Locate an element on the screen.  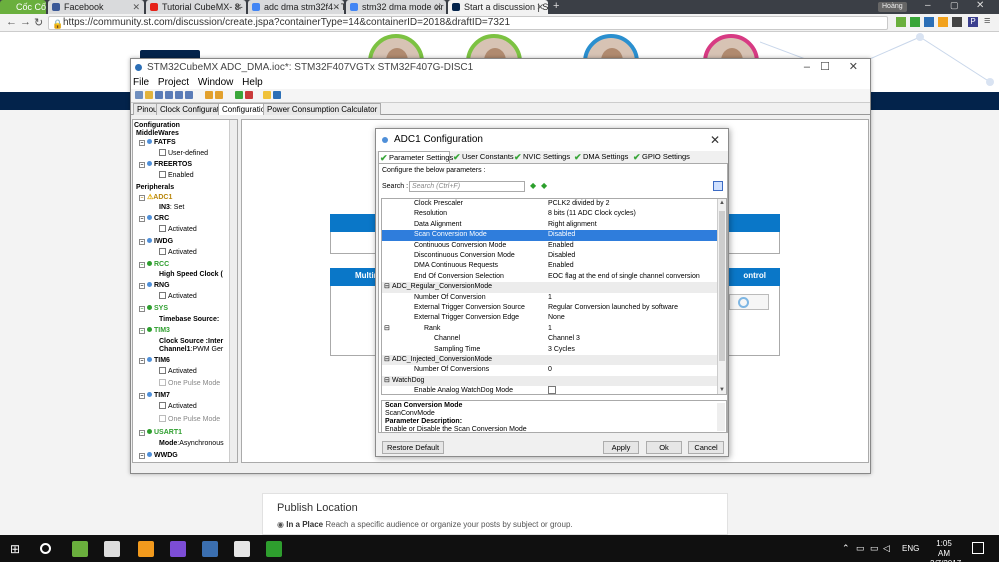
zoom-in-icon is located at coordinates (239, 95).